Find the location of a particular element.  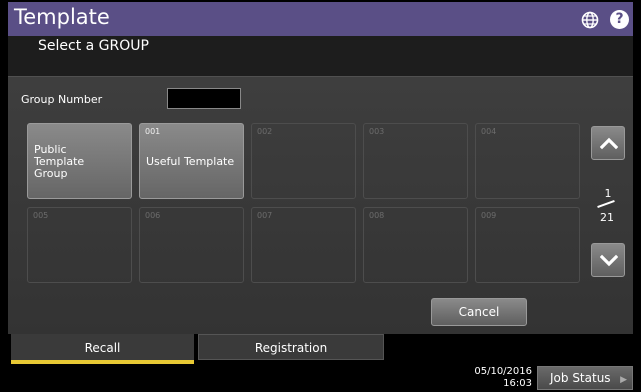

title-bar: Template ? is located at coordinates (320, 19).